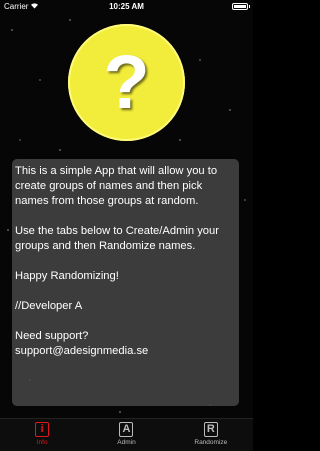  I want to click on status-bar: Carrier 10:25 AM, so click(126, 7).